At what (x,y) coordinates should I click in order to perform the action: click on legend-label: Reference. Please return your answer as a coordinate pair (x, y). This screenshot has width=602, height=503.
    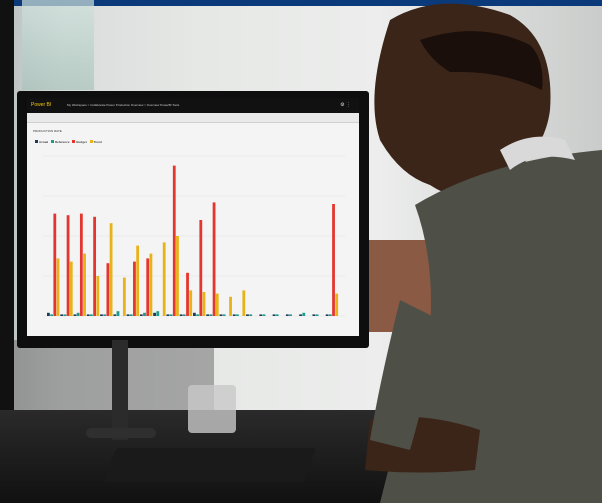
    Looking at the image, I should click on (62, 142).